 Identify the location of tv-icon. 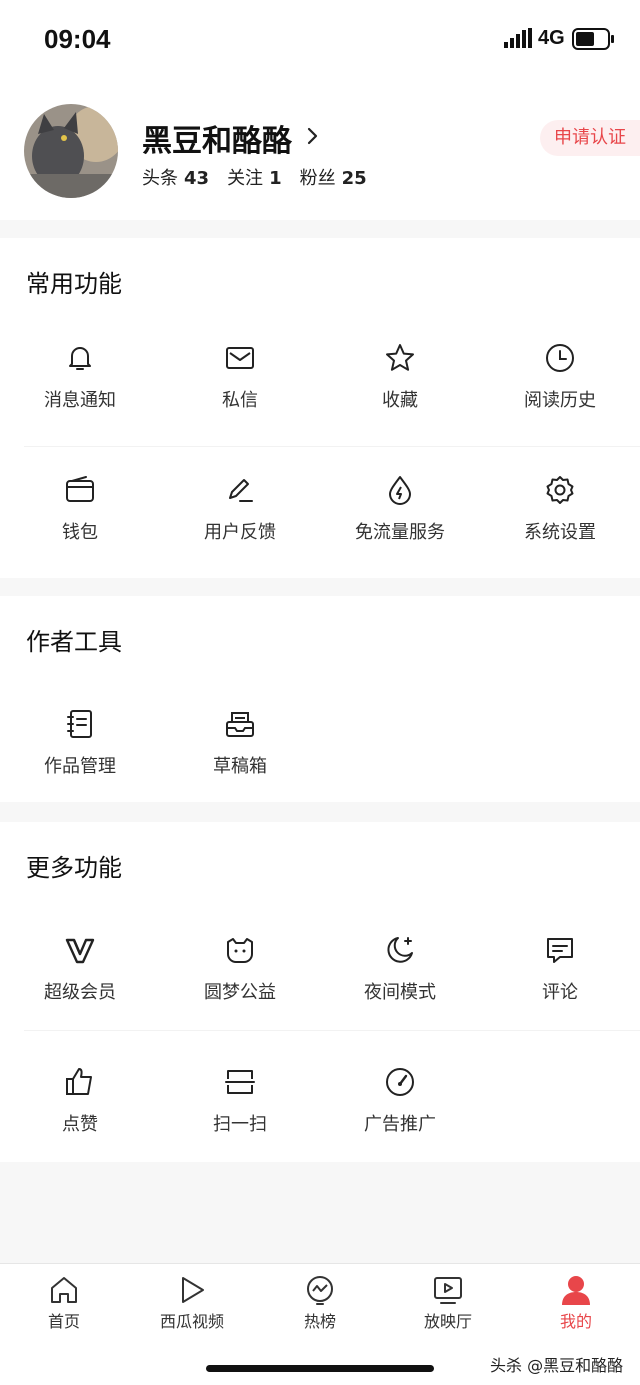
(448, 1290).